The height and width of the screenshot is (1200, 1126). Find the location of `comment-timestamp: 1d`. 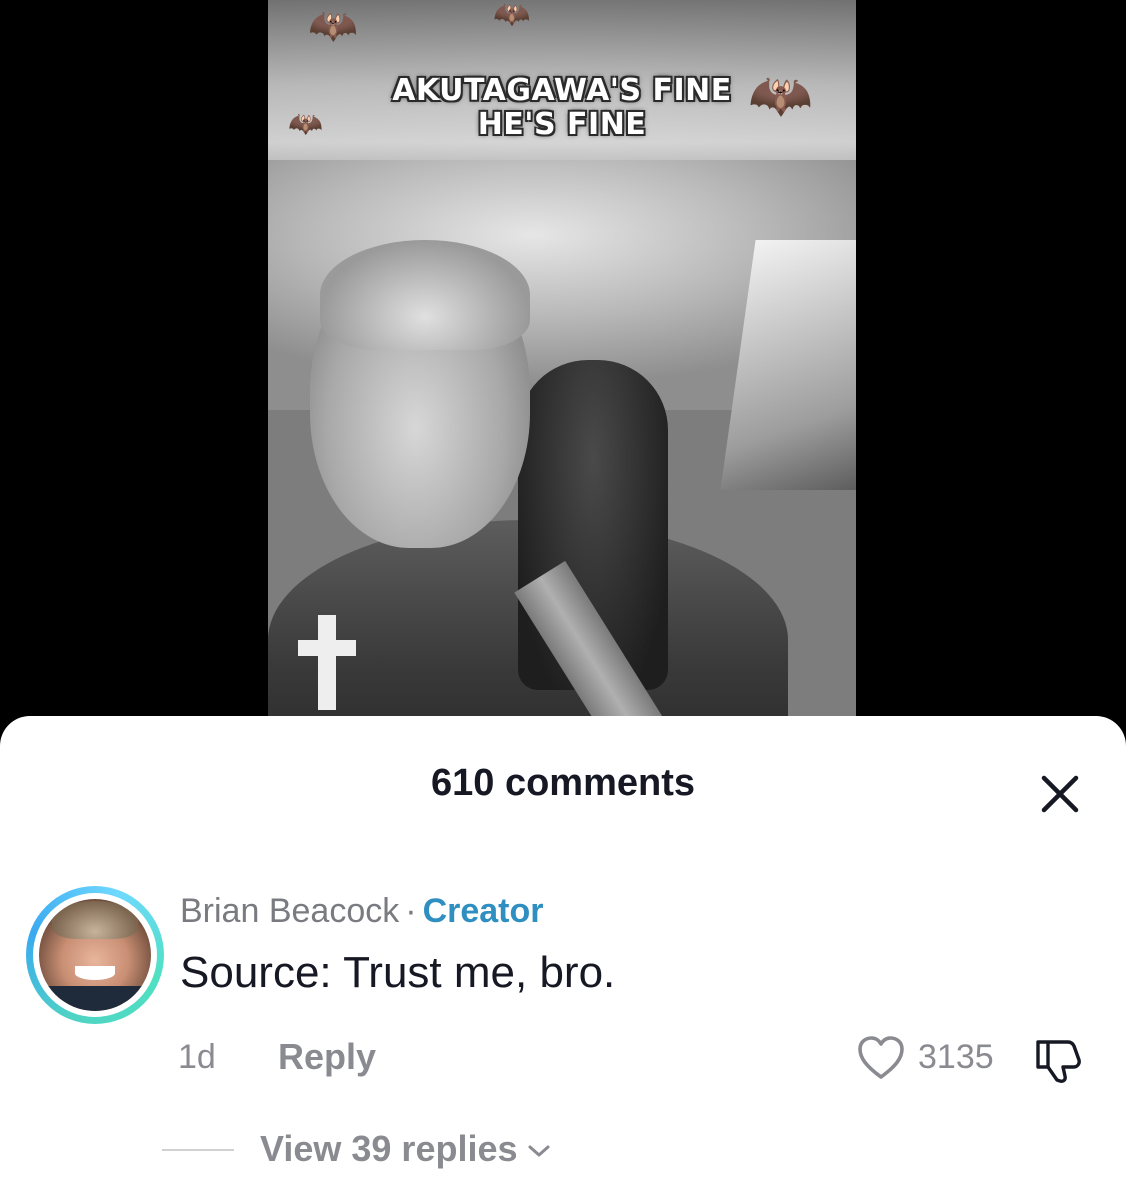

comment-timestamp: 1d is located at coordinates (197, 1057).